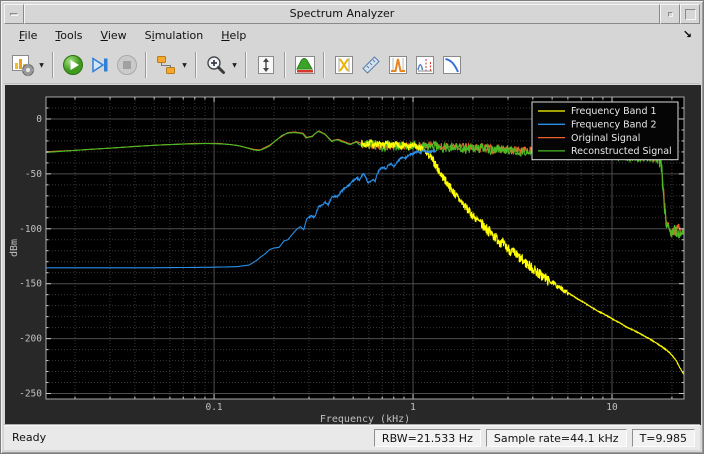 The image size is (704, 454). I want to click on status-rbw: RBW=21.533 Hz, so click(427, 437).